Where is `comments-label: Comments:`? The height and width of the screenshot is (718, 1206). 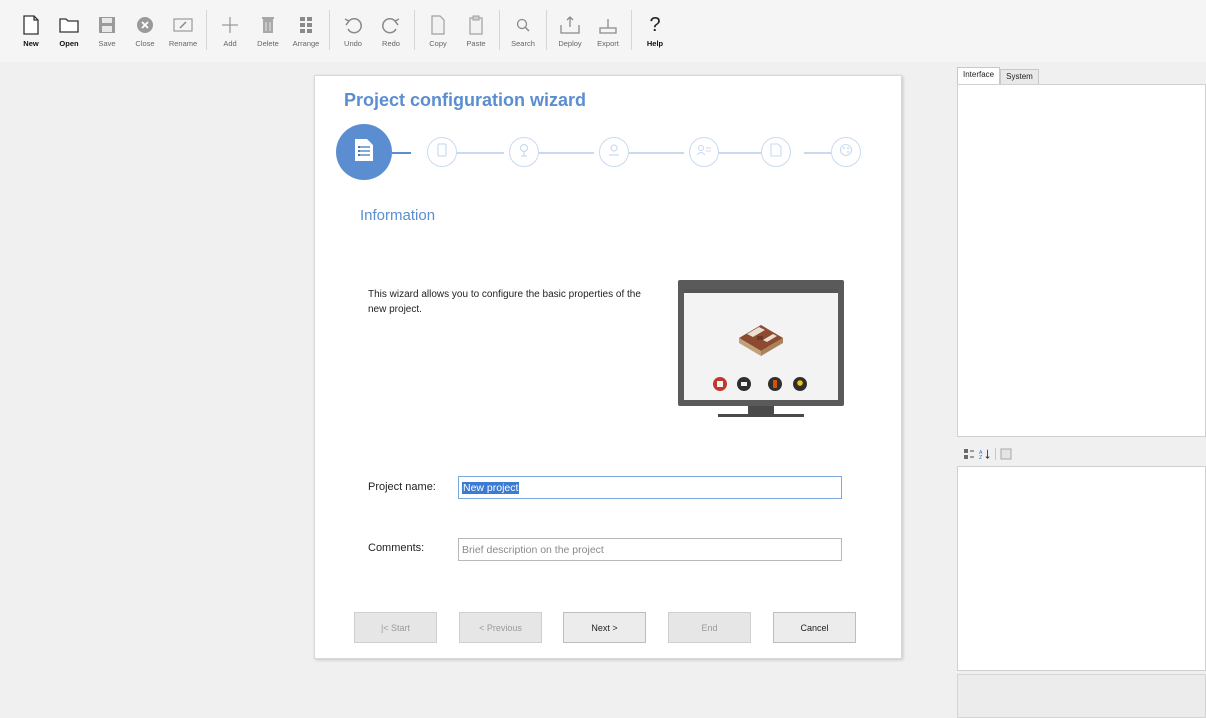
comments-label: Comments: is located at coordinates (396, 548).